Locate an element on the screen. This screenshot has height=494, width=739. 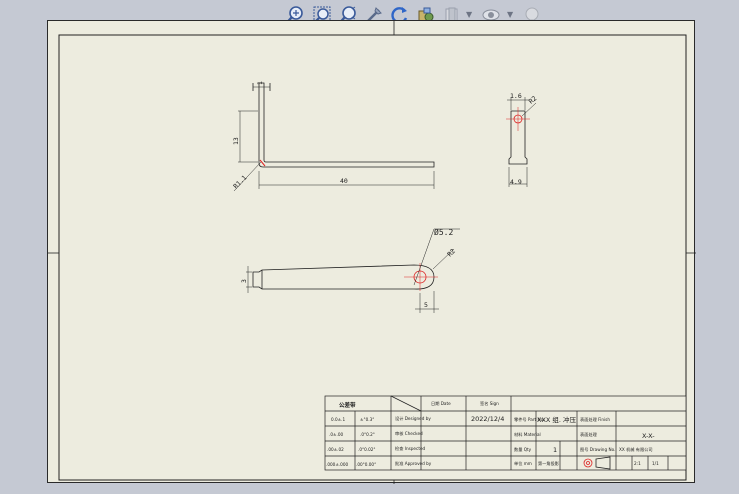
date-value: 2022/12/4 is located at coordinates (487, 419).